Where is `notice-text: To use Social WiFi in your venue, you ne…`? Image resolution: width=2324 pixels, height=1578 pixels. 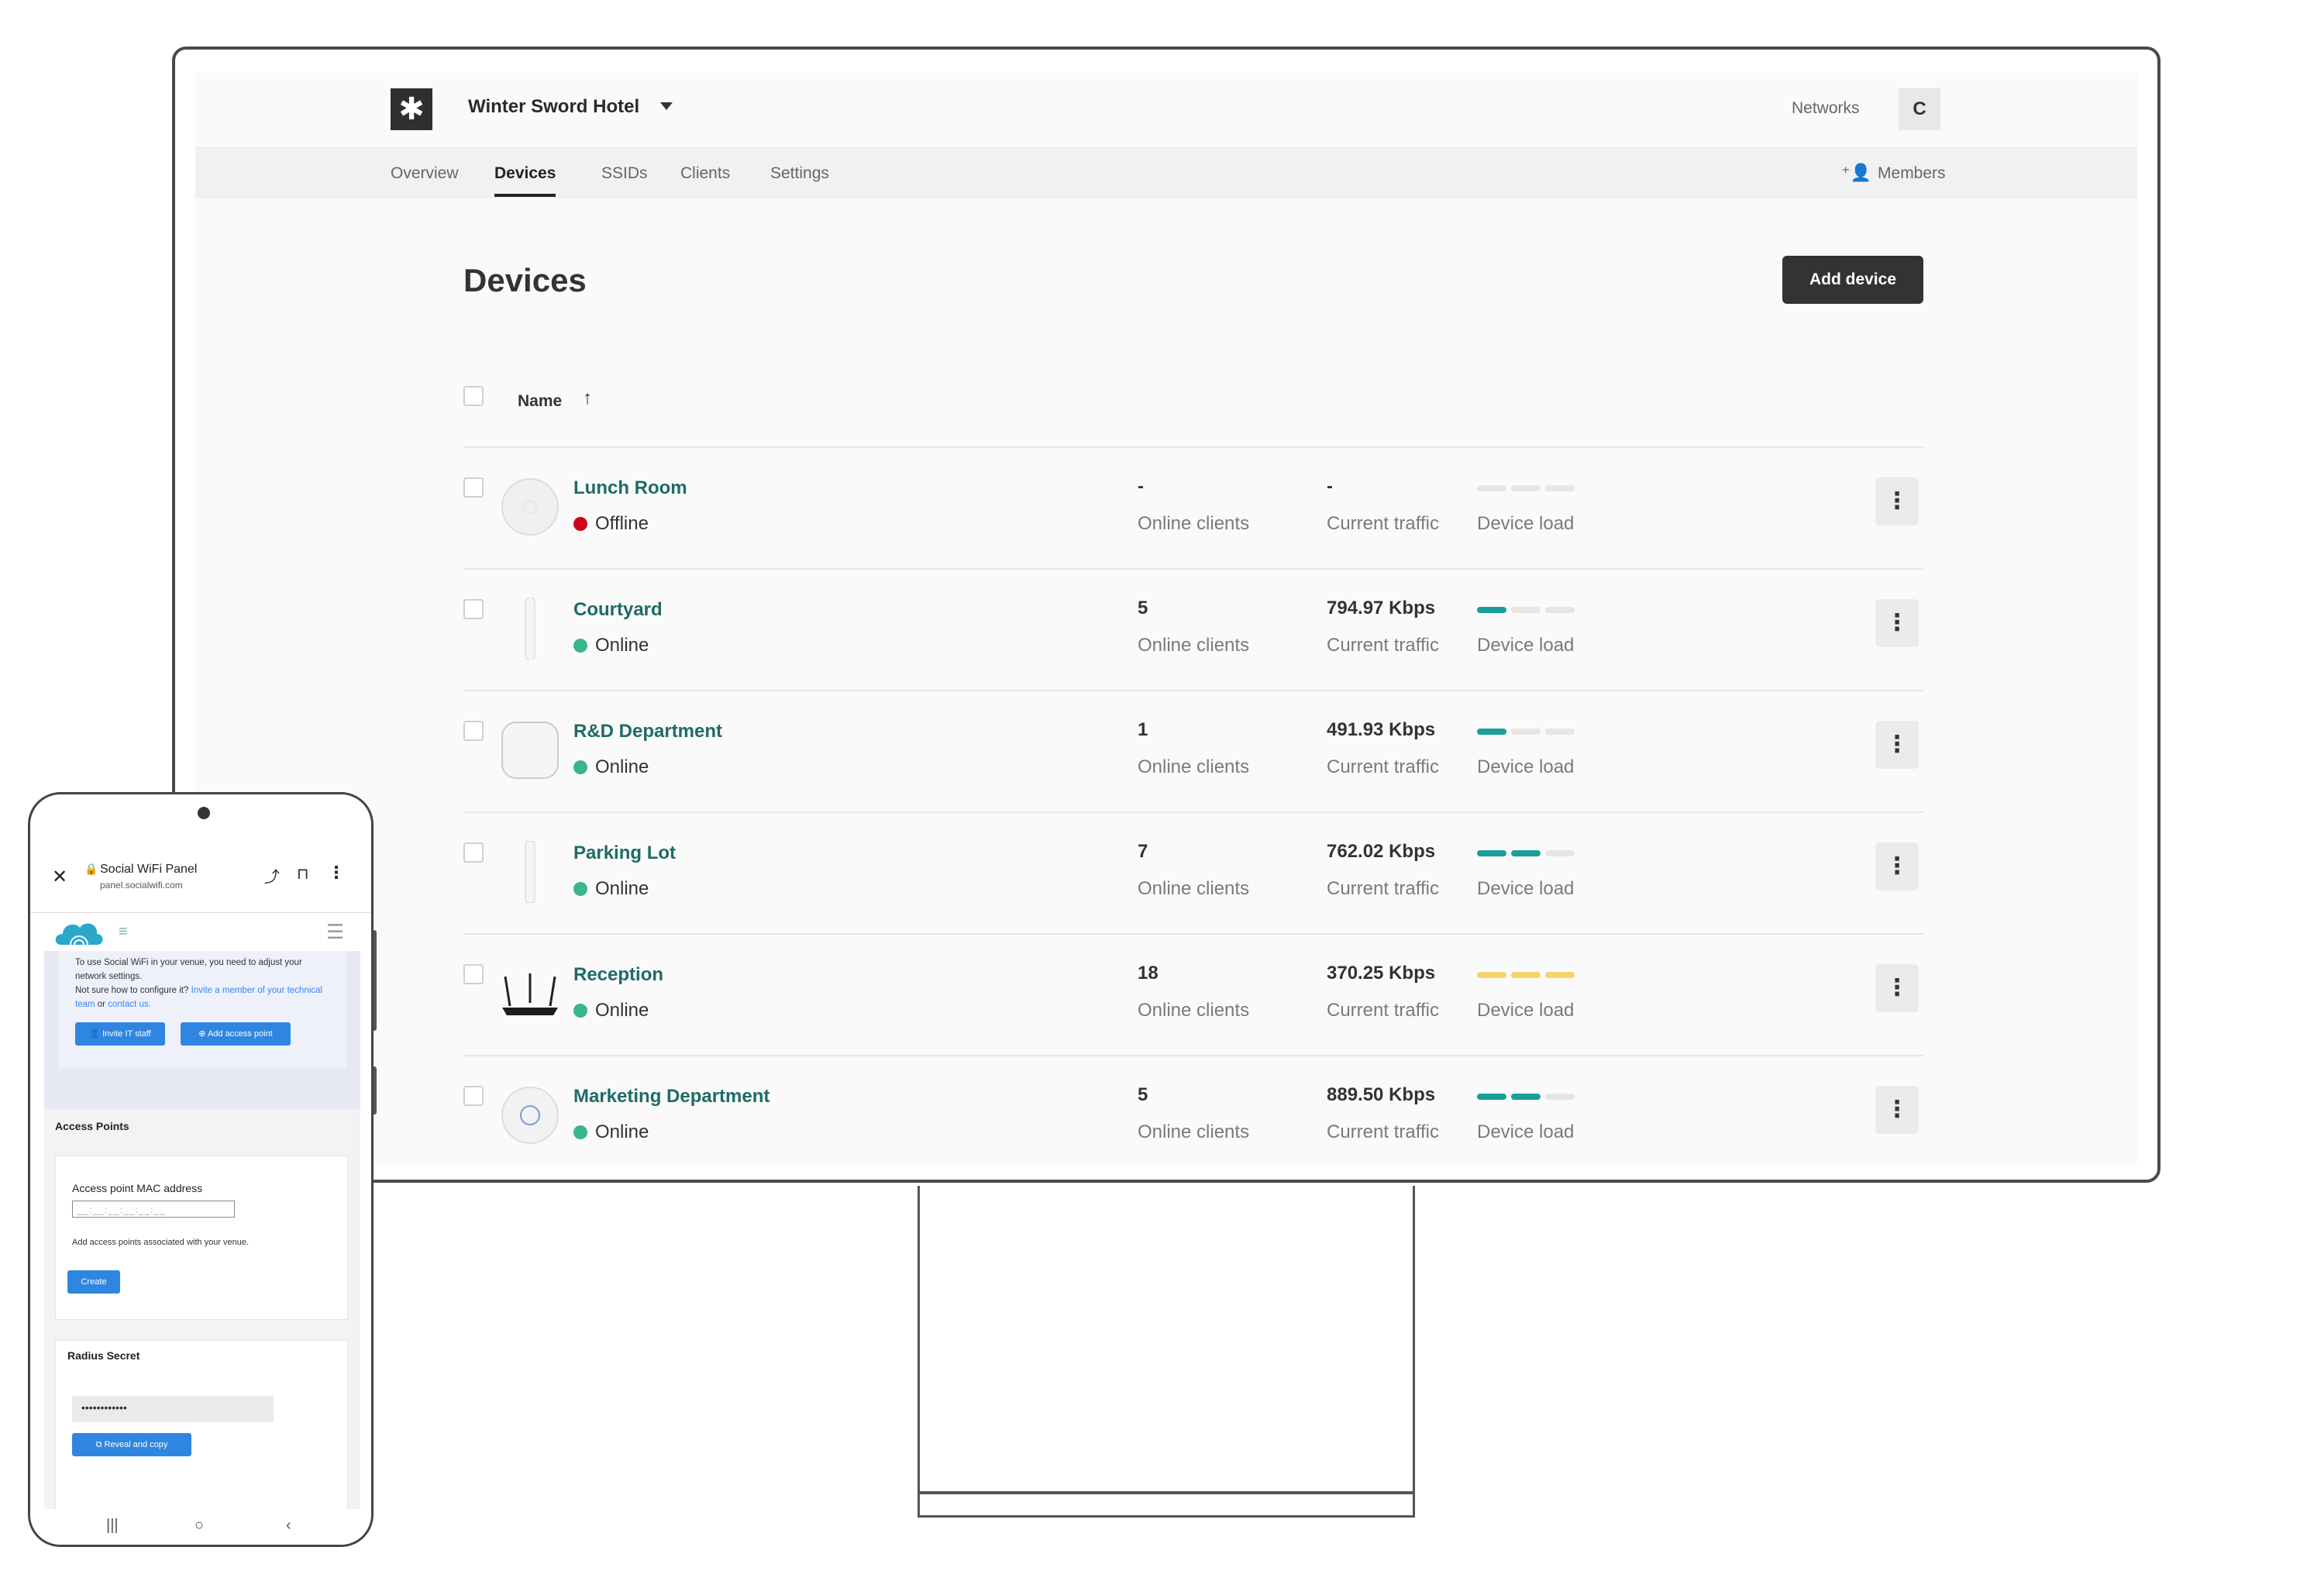
notice-text: To use Social WiFi in your venue, you ne… is located at coordinates (203, 984).